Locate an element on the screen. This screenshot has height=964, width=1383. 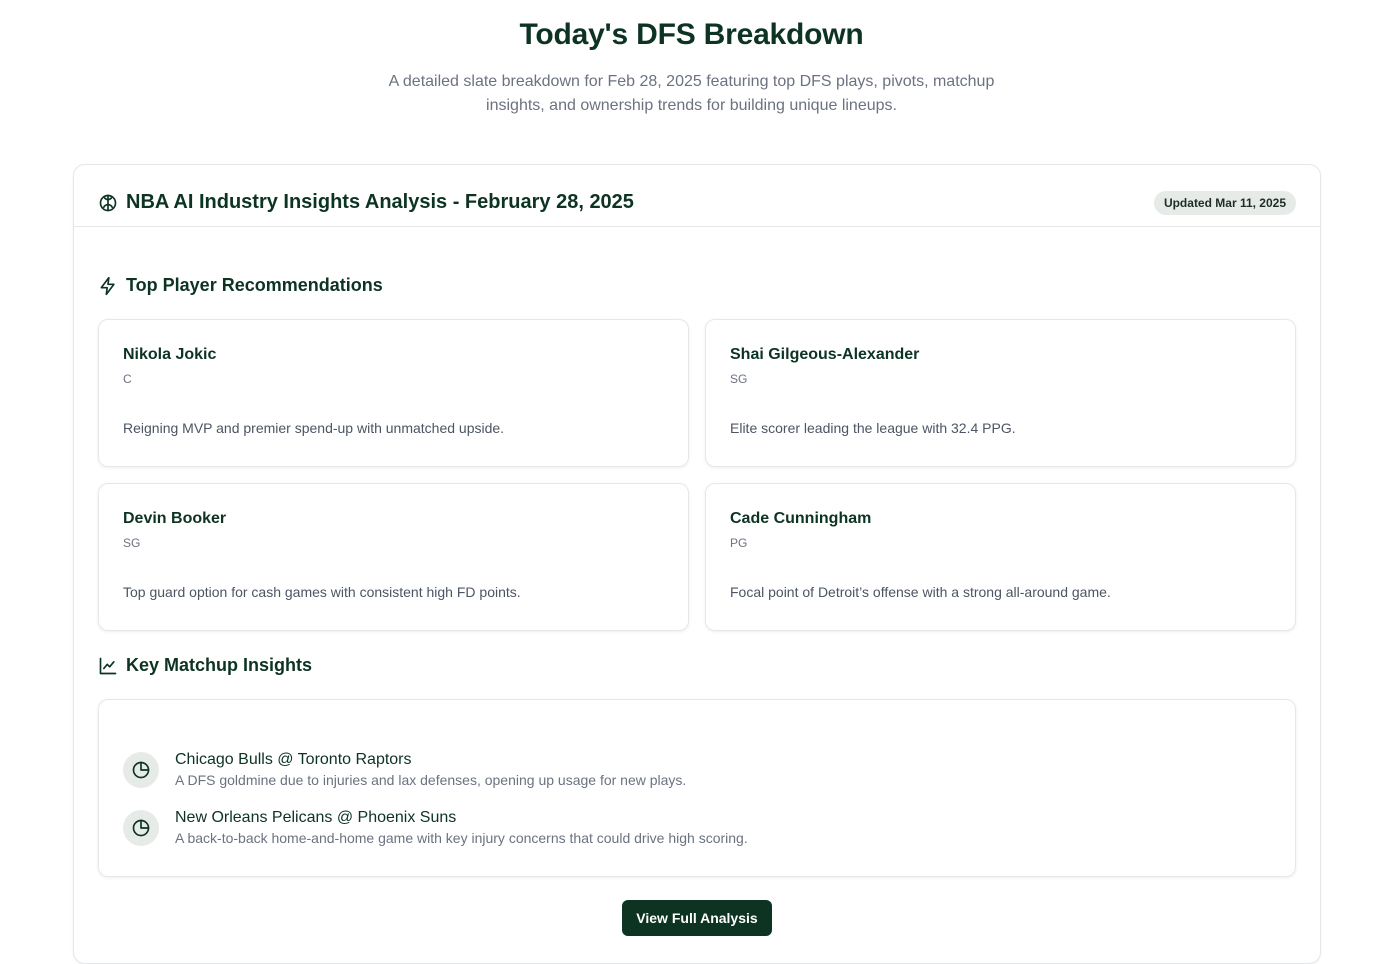
matchups-section-label: Key Matchup Insights is located at coordinates (219, 665).